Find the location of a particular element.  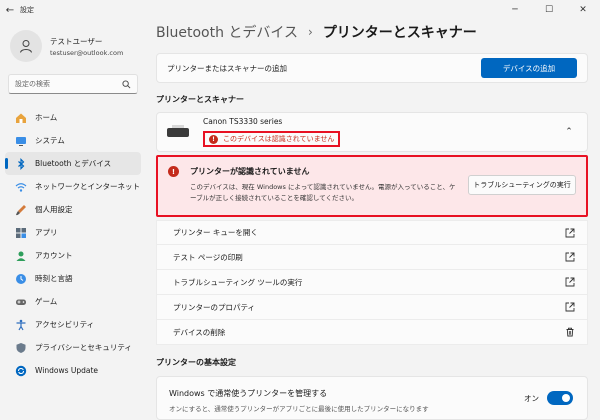

home-icon is located at coordinates (20, 117).